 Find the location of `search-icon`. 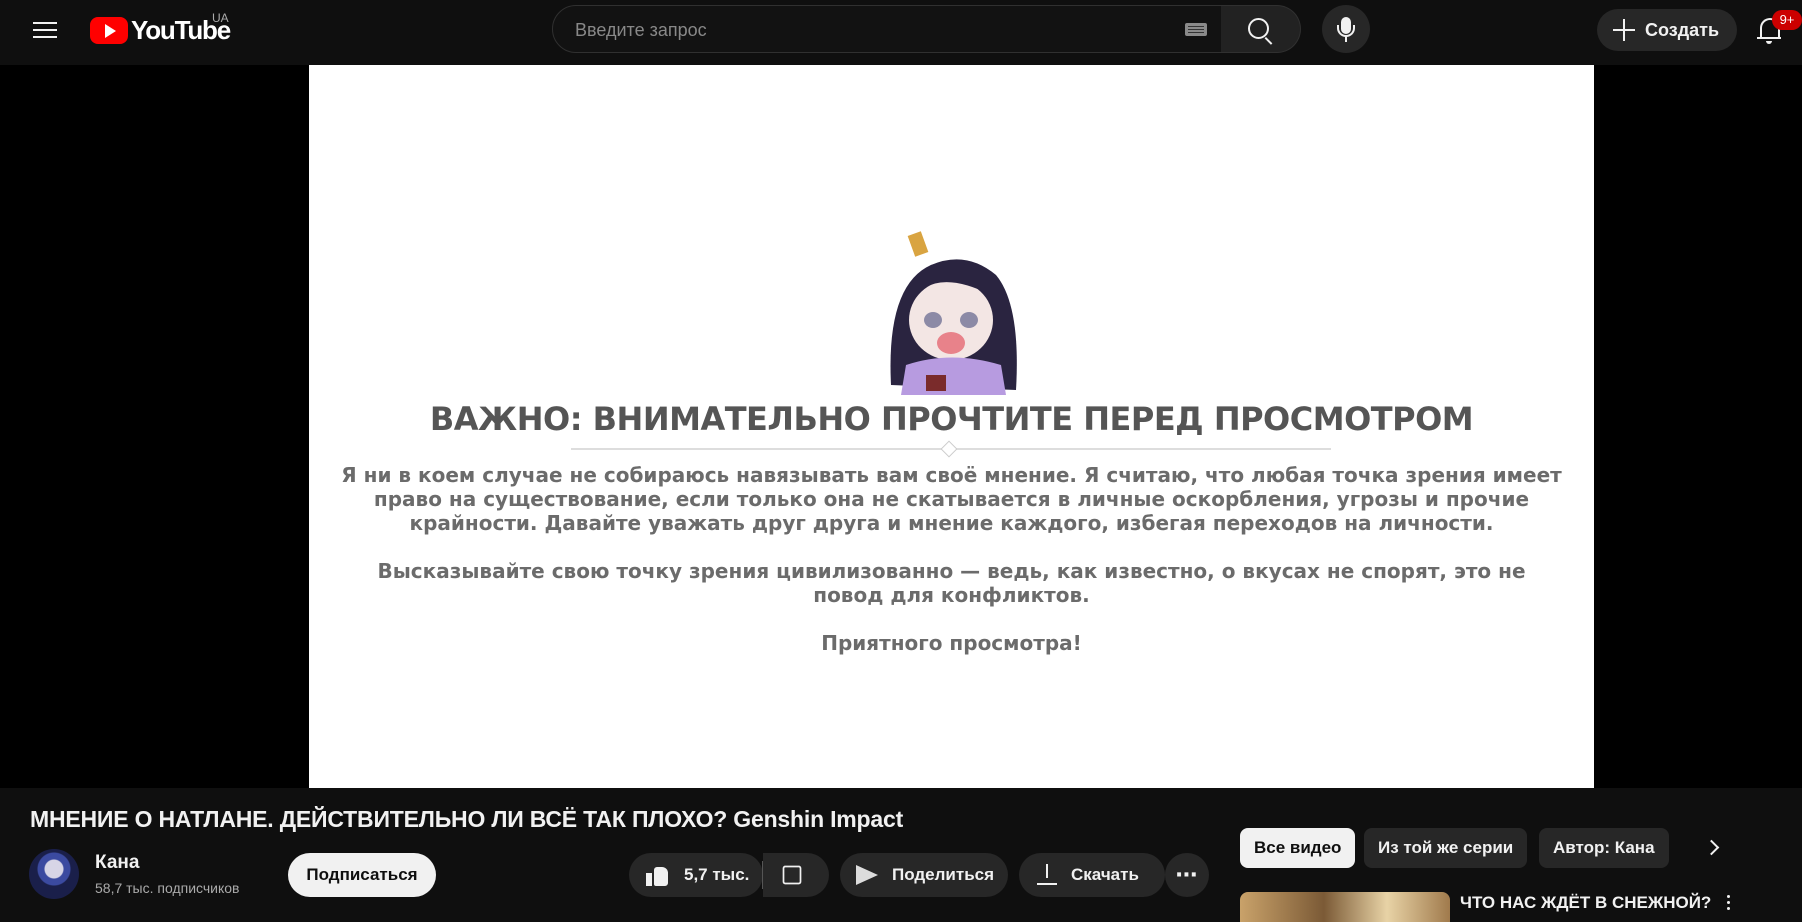

search-icon is located at coordinates (1258, 28).